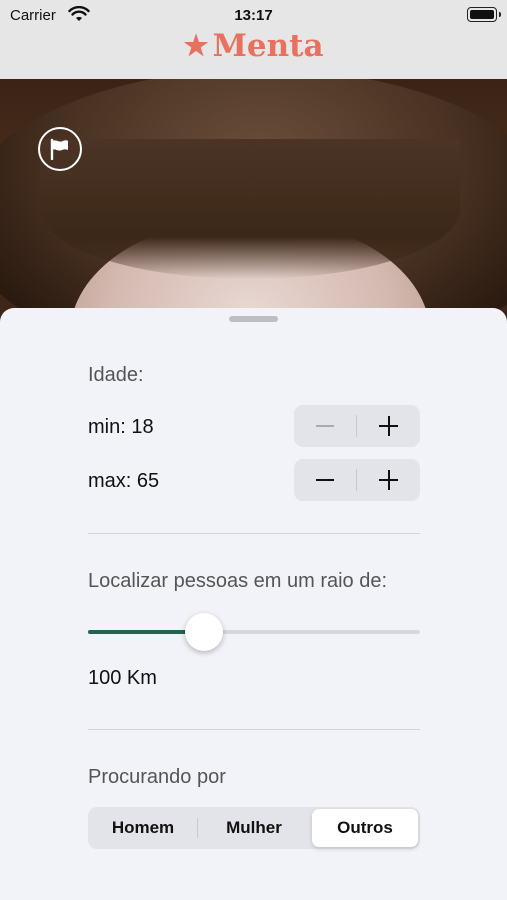  What do you see at coordinates (143, 828) in the screenshot?
I see `segment-homem: Homem` at bounding box center [143, 828].